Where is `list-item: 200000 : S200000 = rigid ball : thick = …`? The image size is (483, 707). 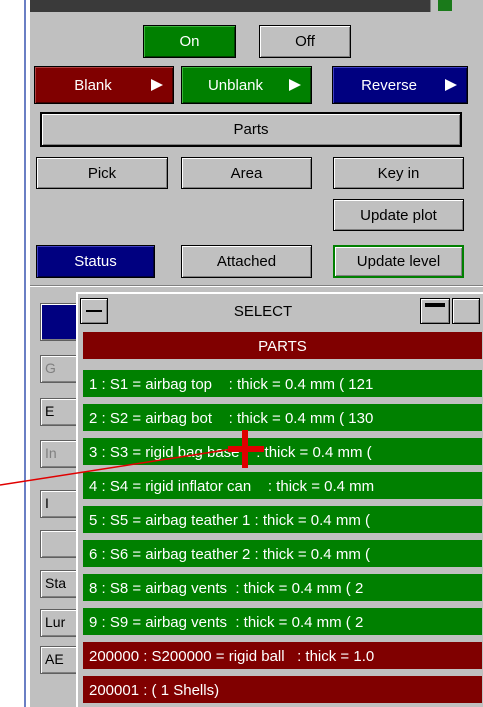 list-item: 200000 : S200000 = rigid ball : thick = … is located at coordinates (282, 655).